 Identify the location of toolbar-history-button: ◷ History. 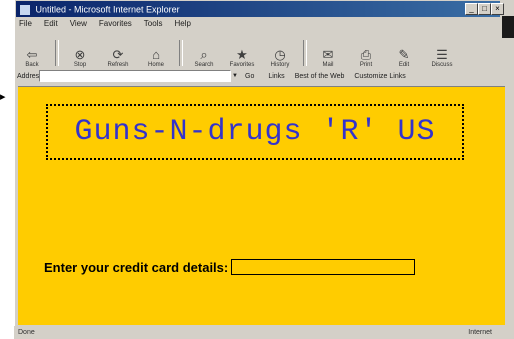
(280, 53).